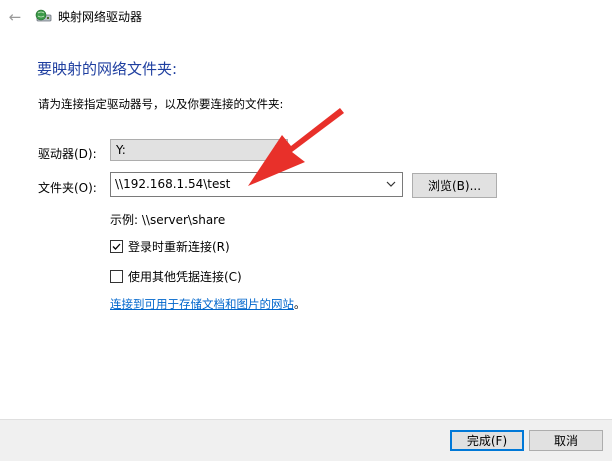 This screenshot has width=612, height=461. I want to click on folder-label: 文件夹(O):, so click(67, 188).